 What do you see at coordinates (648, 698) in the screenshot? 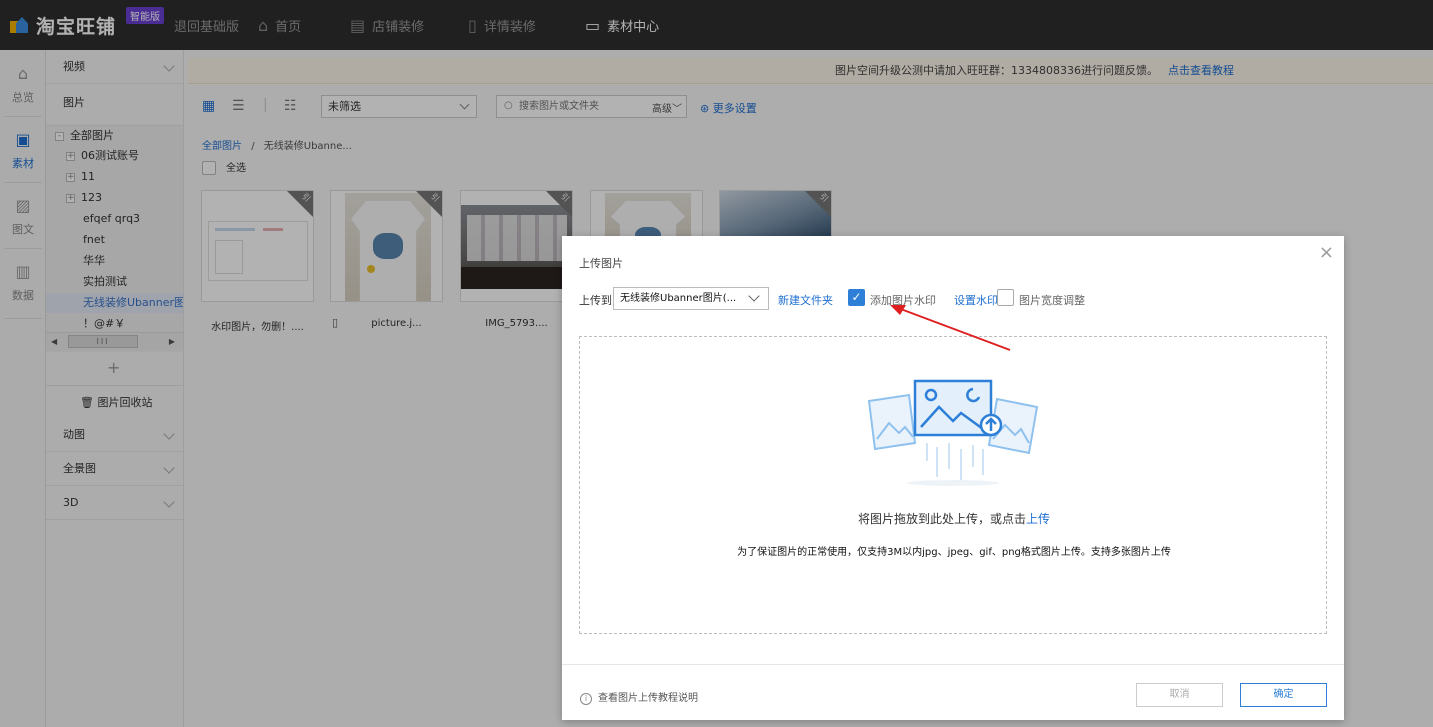
I see `upload-help-label: 查看图片上传教程说明` at bounding box center [648, 698].